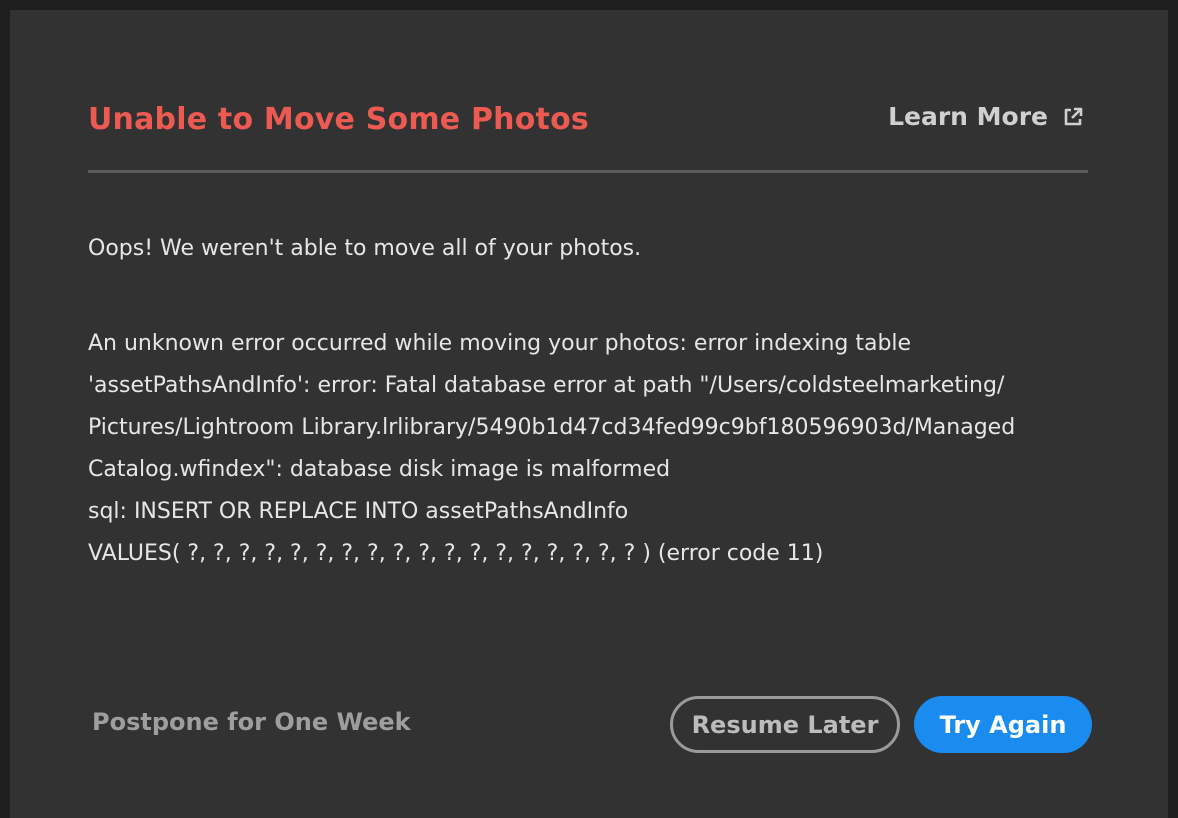 The width and height of the screenshot is (1178, 818). Describe the element at coordinates (251, 722) in the screenshot. I see `postpone-link: Postpone for One Week` at that location.